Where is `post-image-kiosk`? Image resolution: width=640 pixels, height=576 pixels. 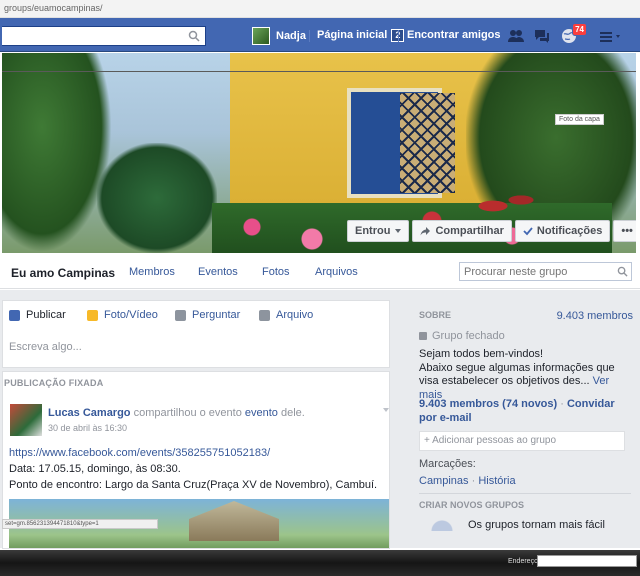
post-image-kiosk is located at coordinates (234, 521).